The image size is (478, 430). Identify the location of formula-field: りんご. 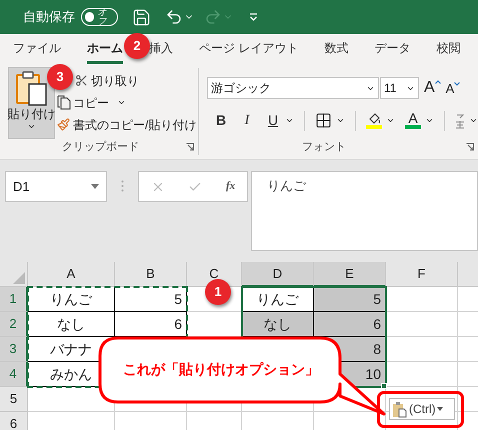
(364, 211).